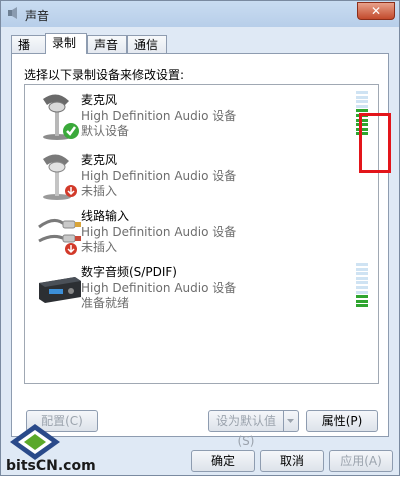 Image resolution: width=402 pixels, height=478 pixels. I want to click on device-item: 麦克风 High Definition Audio 设备 未插入, so click(201, 176).